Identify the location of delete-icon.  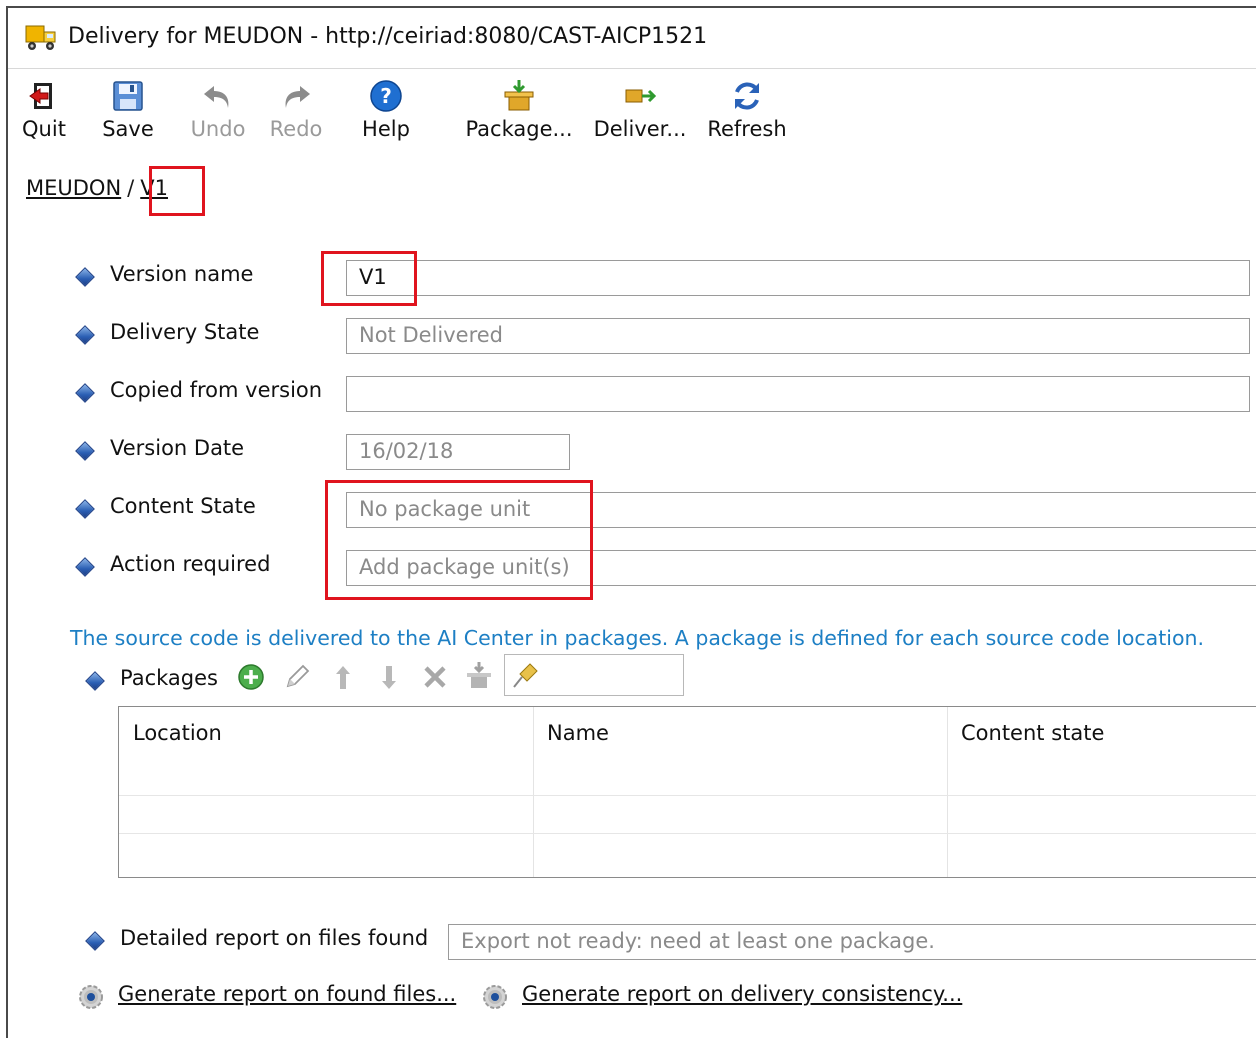
(435, 677).